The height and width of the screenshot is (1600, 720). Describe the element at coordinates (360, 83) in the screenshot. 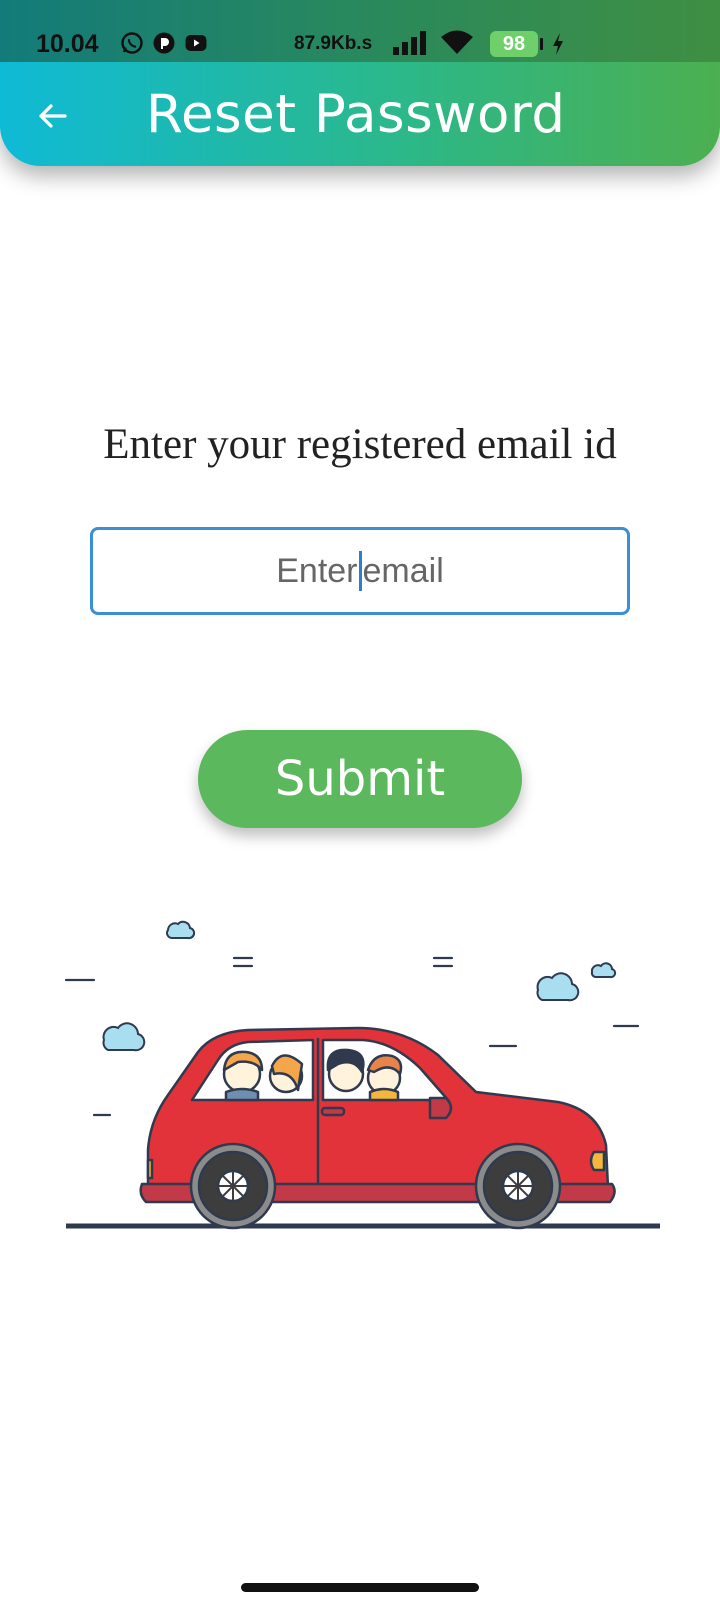

I see `app-bar: 10.04 87.9Kb.s 98 Reset Password` at that location.